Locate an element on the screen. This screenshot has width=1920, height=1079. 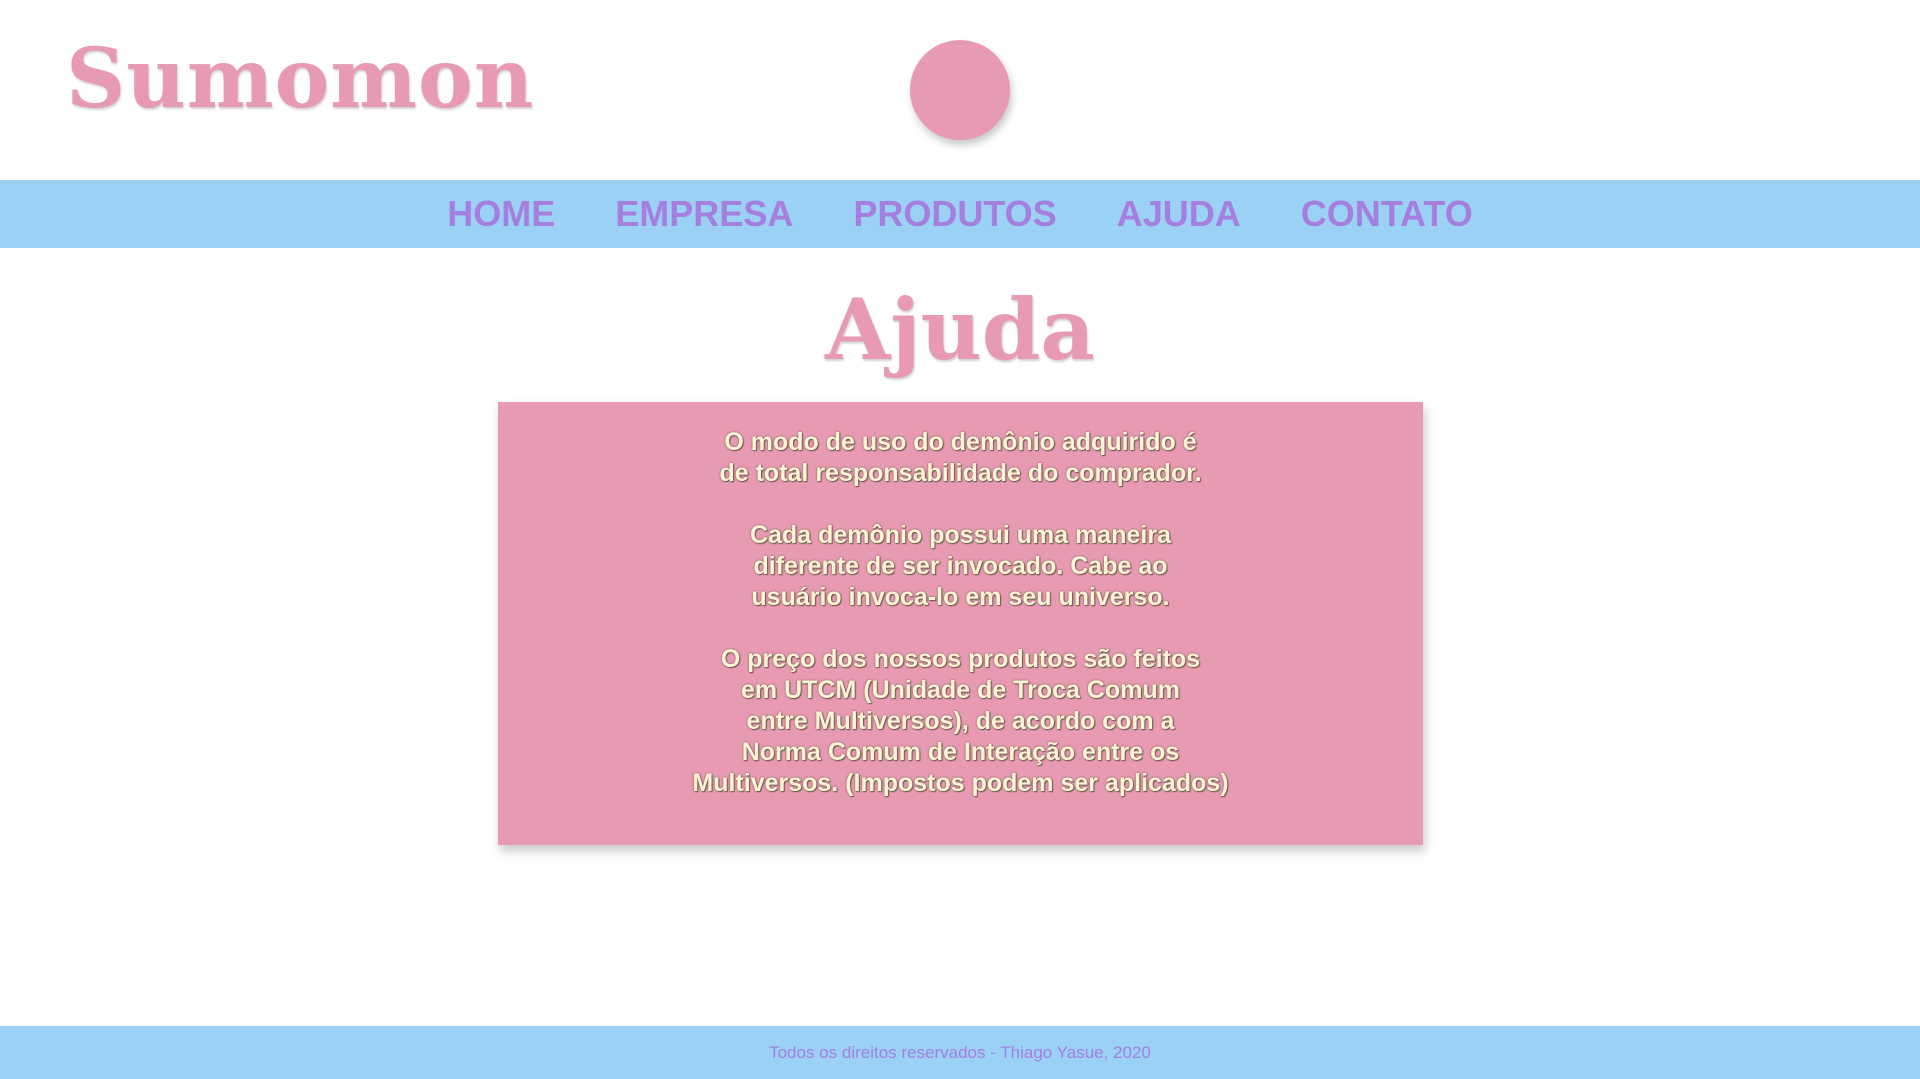
nav-item-empresa: EMPRESA is located at coordinates (704, 214).